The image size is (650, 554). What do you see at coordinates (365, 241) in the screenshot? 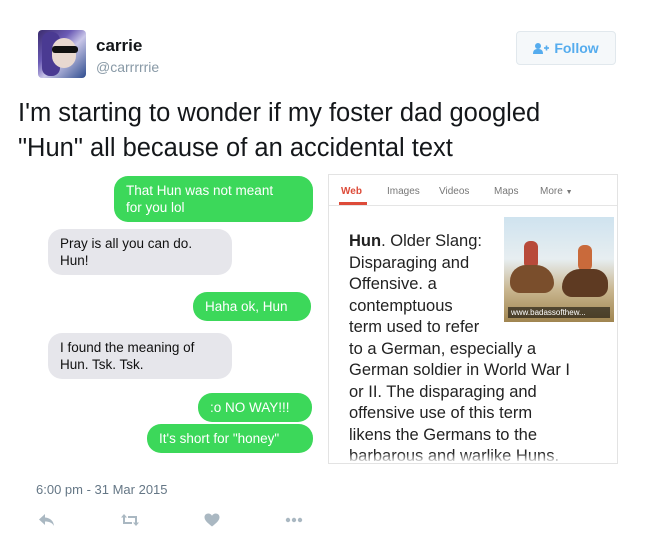
I see `definition-term: Hun` at bounding box center [365, 241].